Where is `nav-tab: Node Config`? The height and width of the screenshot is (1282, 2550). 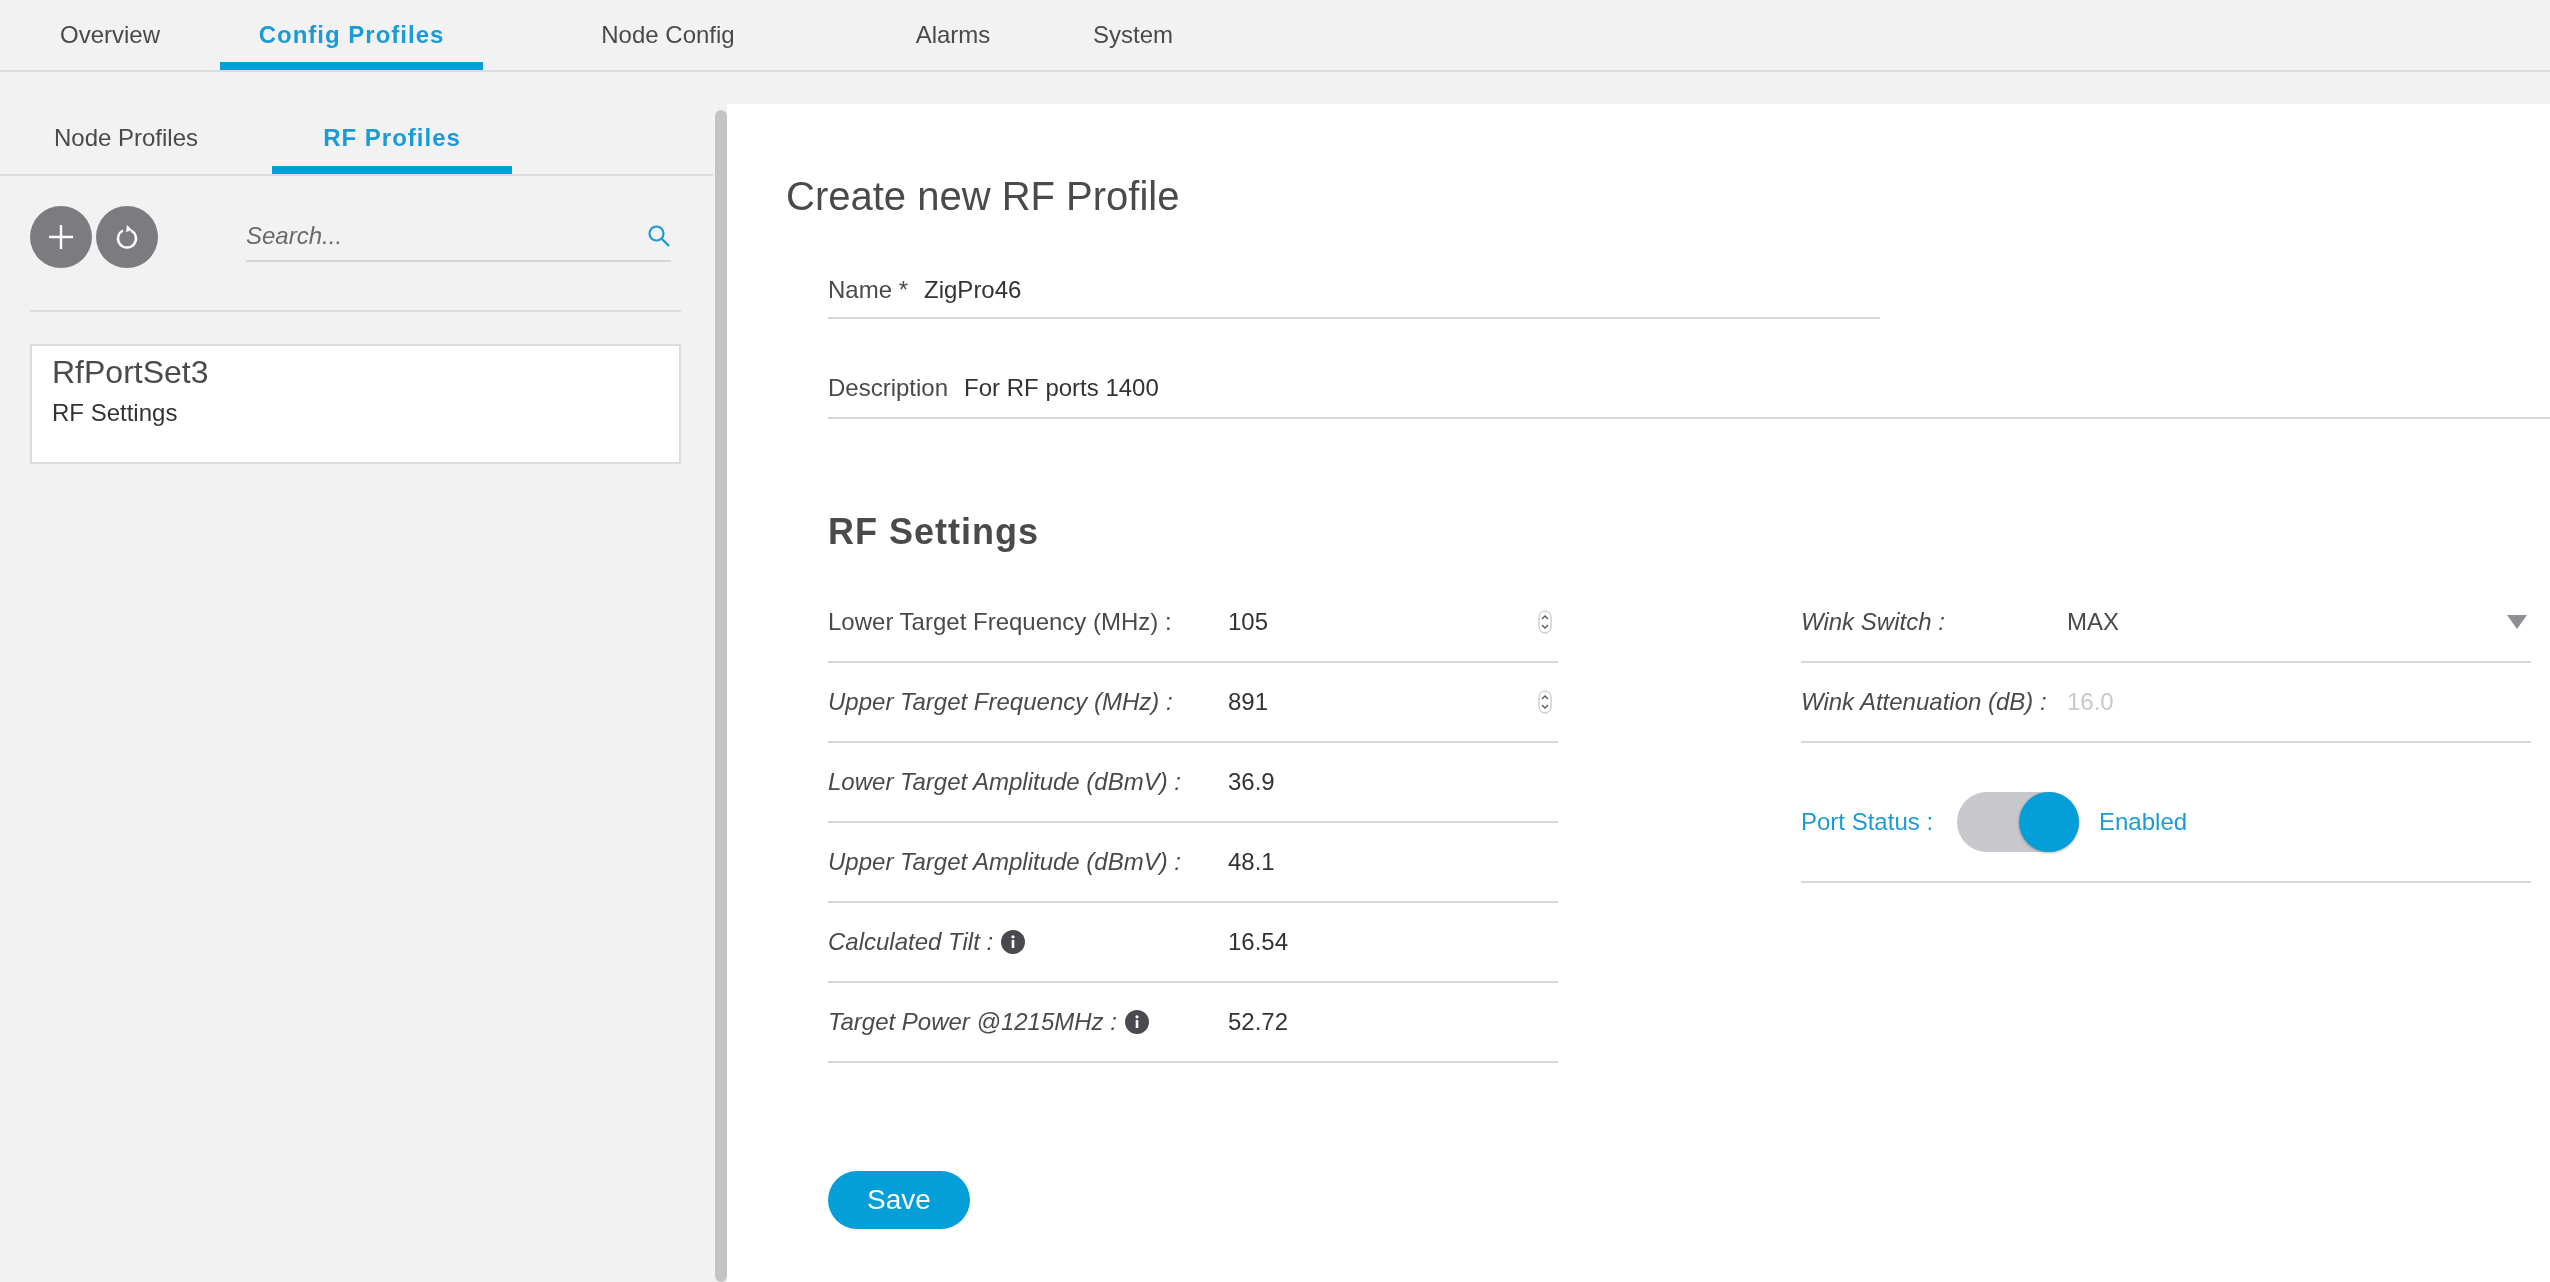
nav-tab: Node Config is located at coordinates (668, 35).